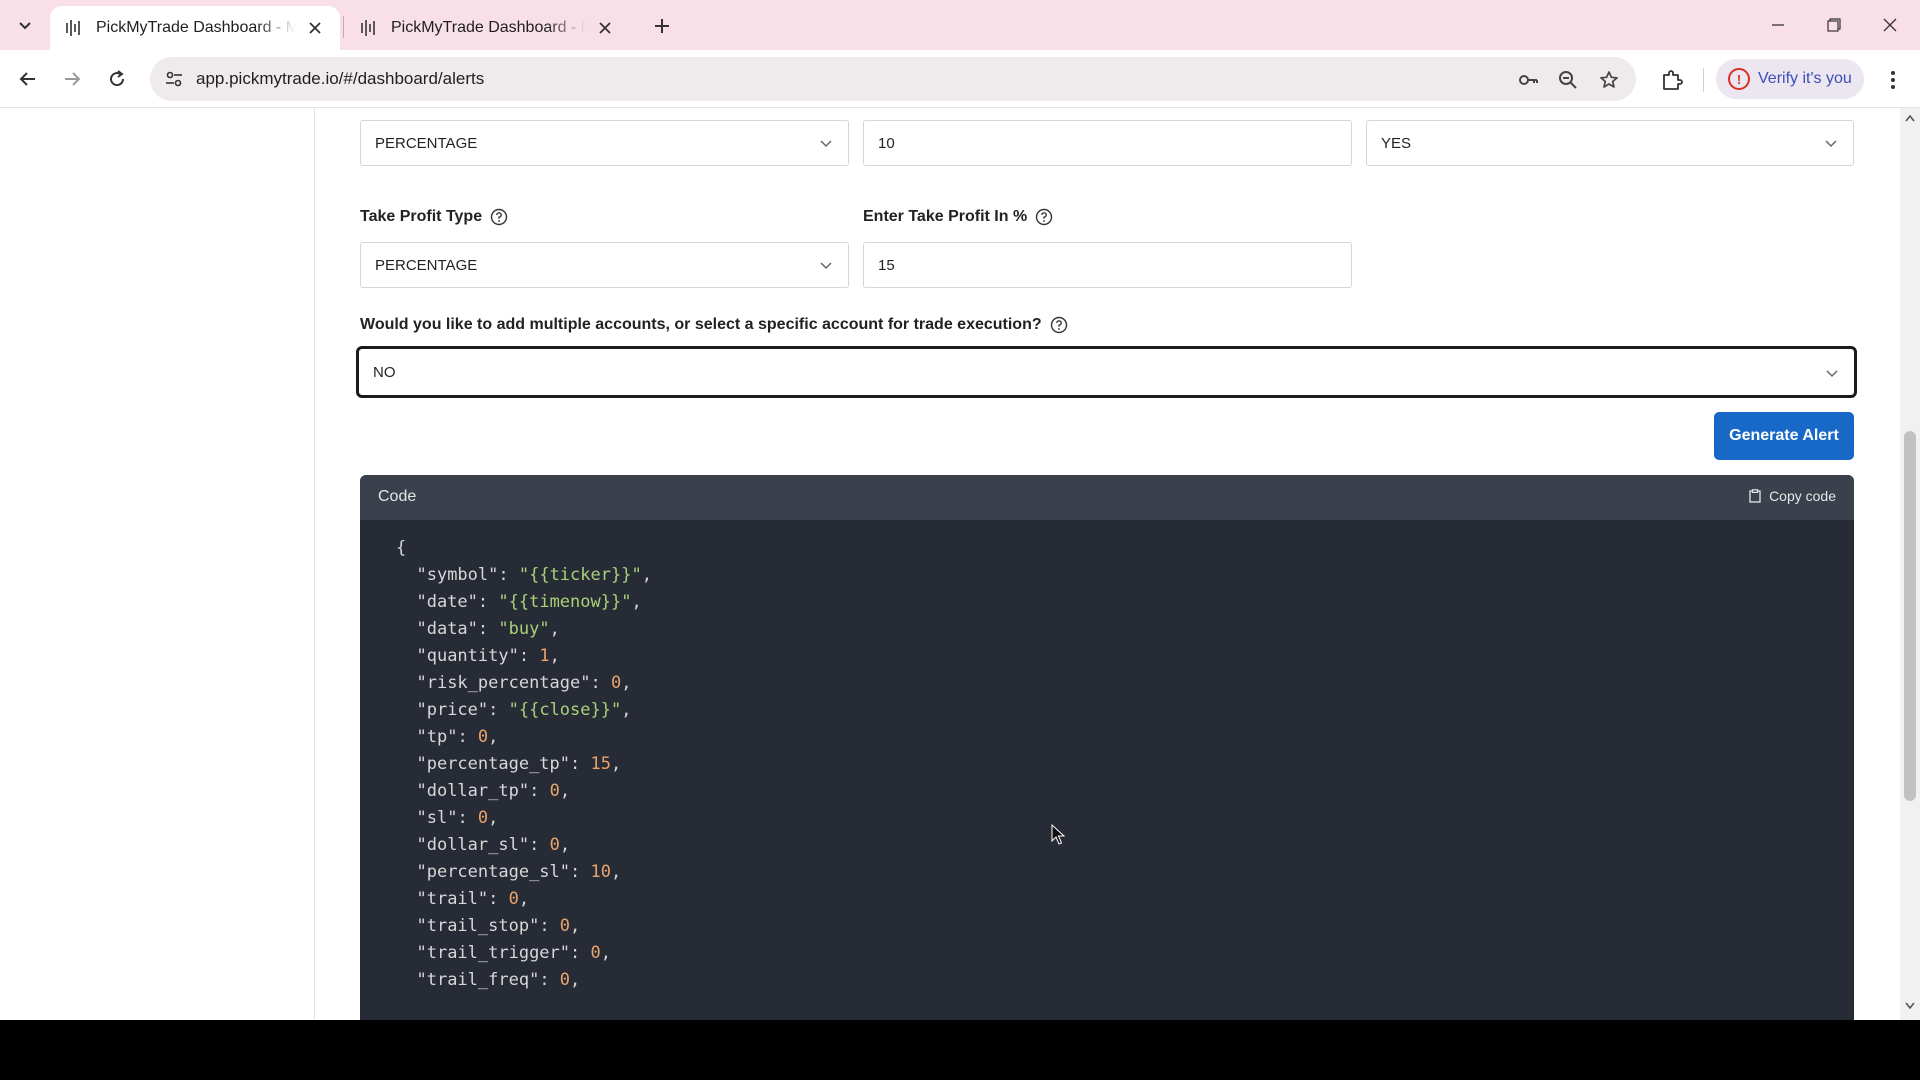 The height and width of the screenshot is (1080, 1920). I want to click on code-line: "symbol": "{{ticker}}",, so click(534, 575).